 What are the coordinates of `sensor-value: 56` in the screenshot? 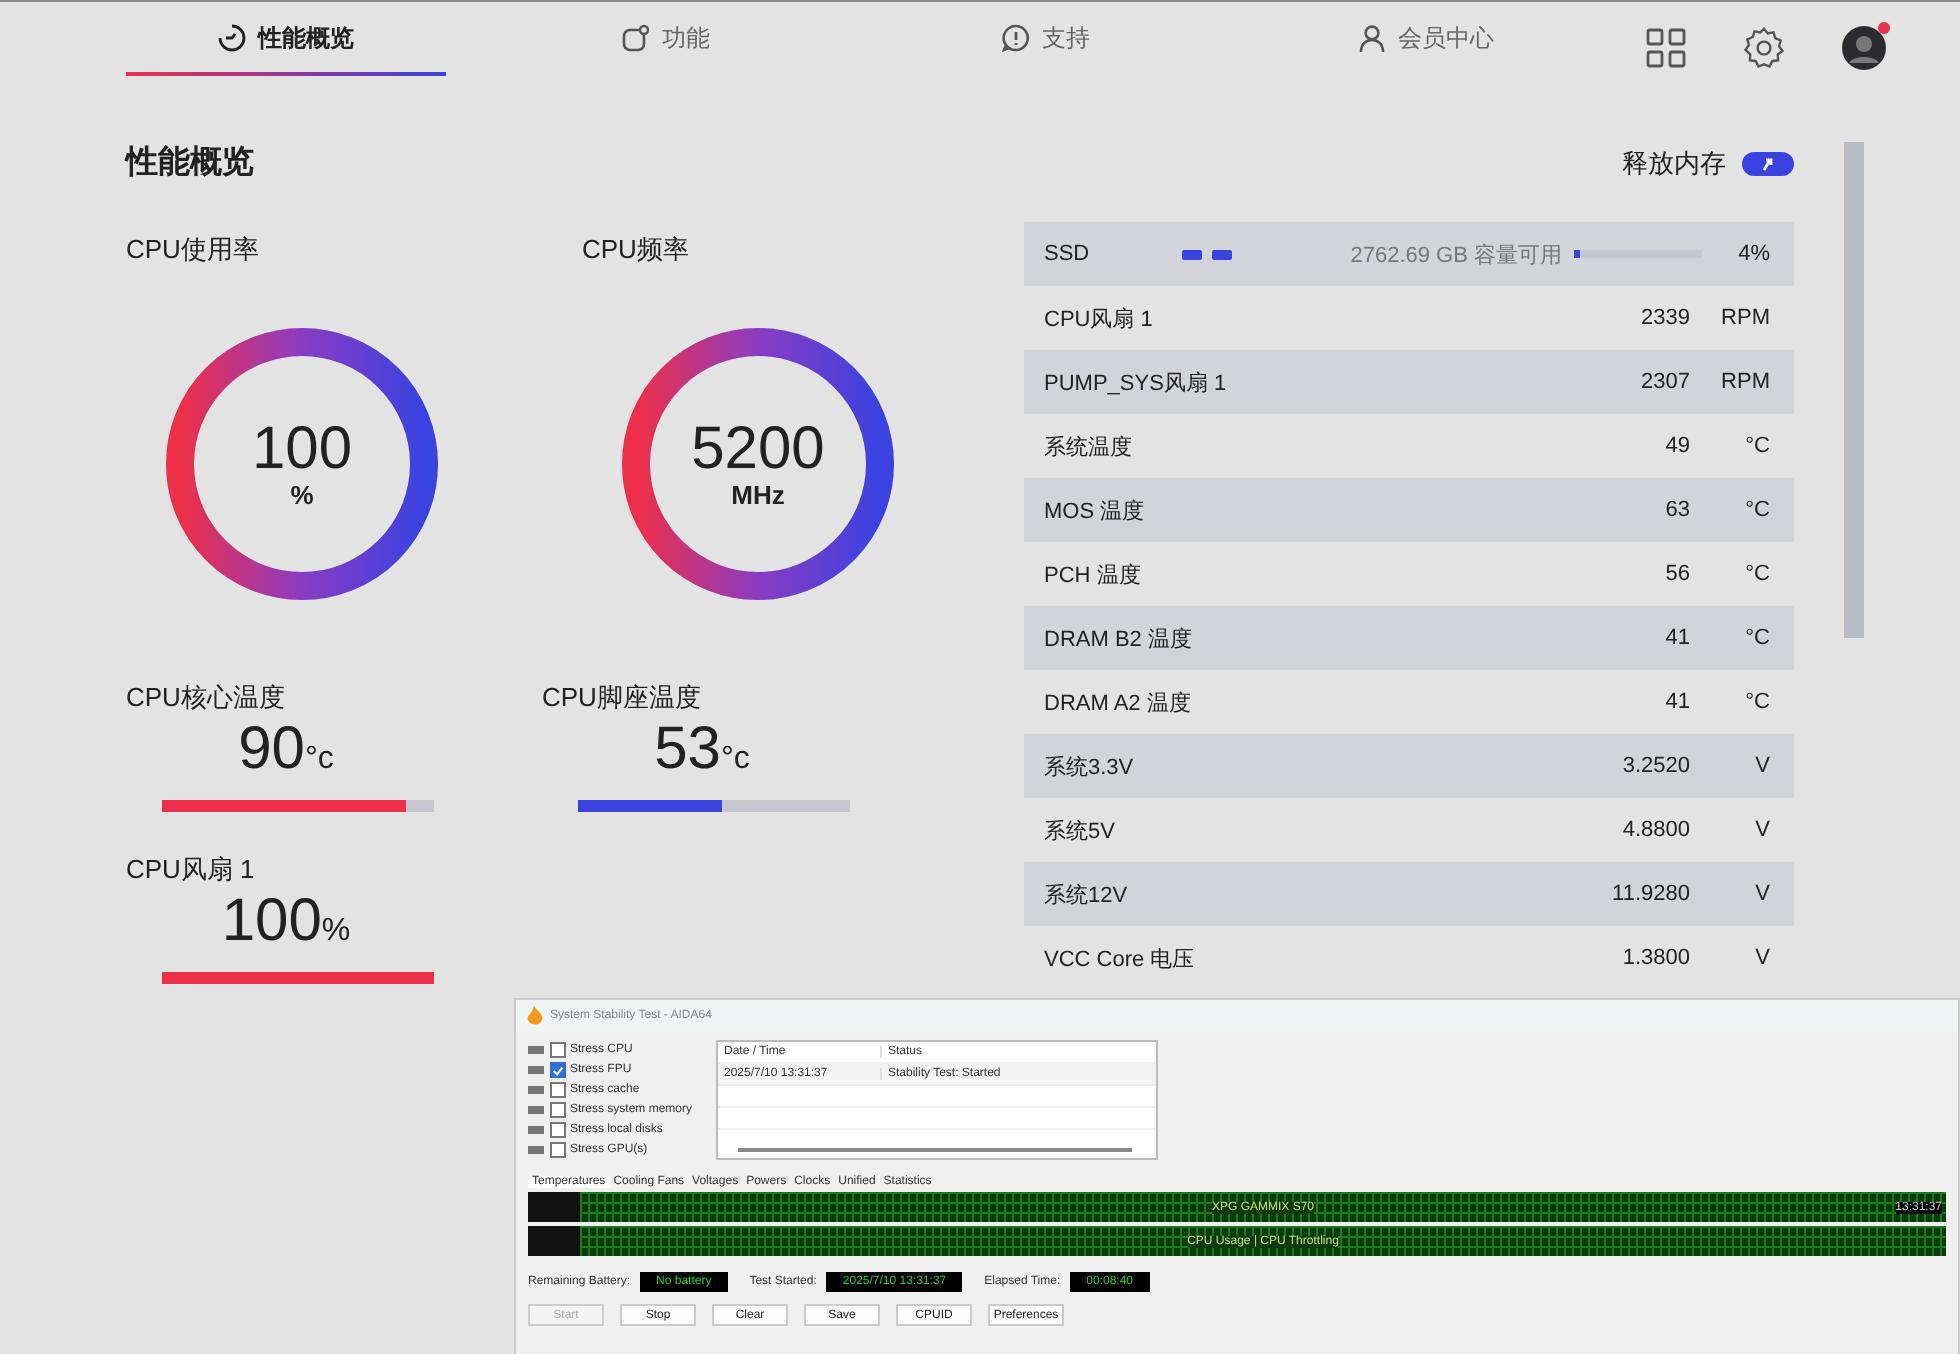 It's located at (1677, 574).